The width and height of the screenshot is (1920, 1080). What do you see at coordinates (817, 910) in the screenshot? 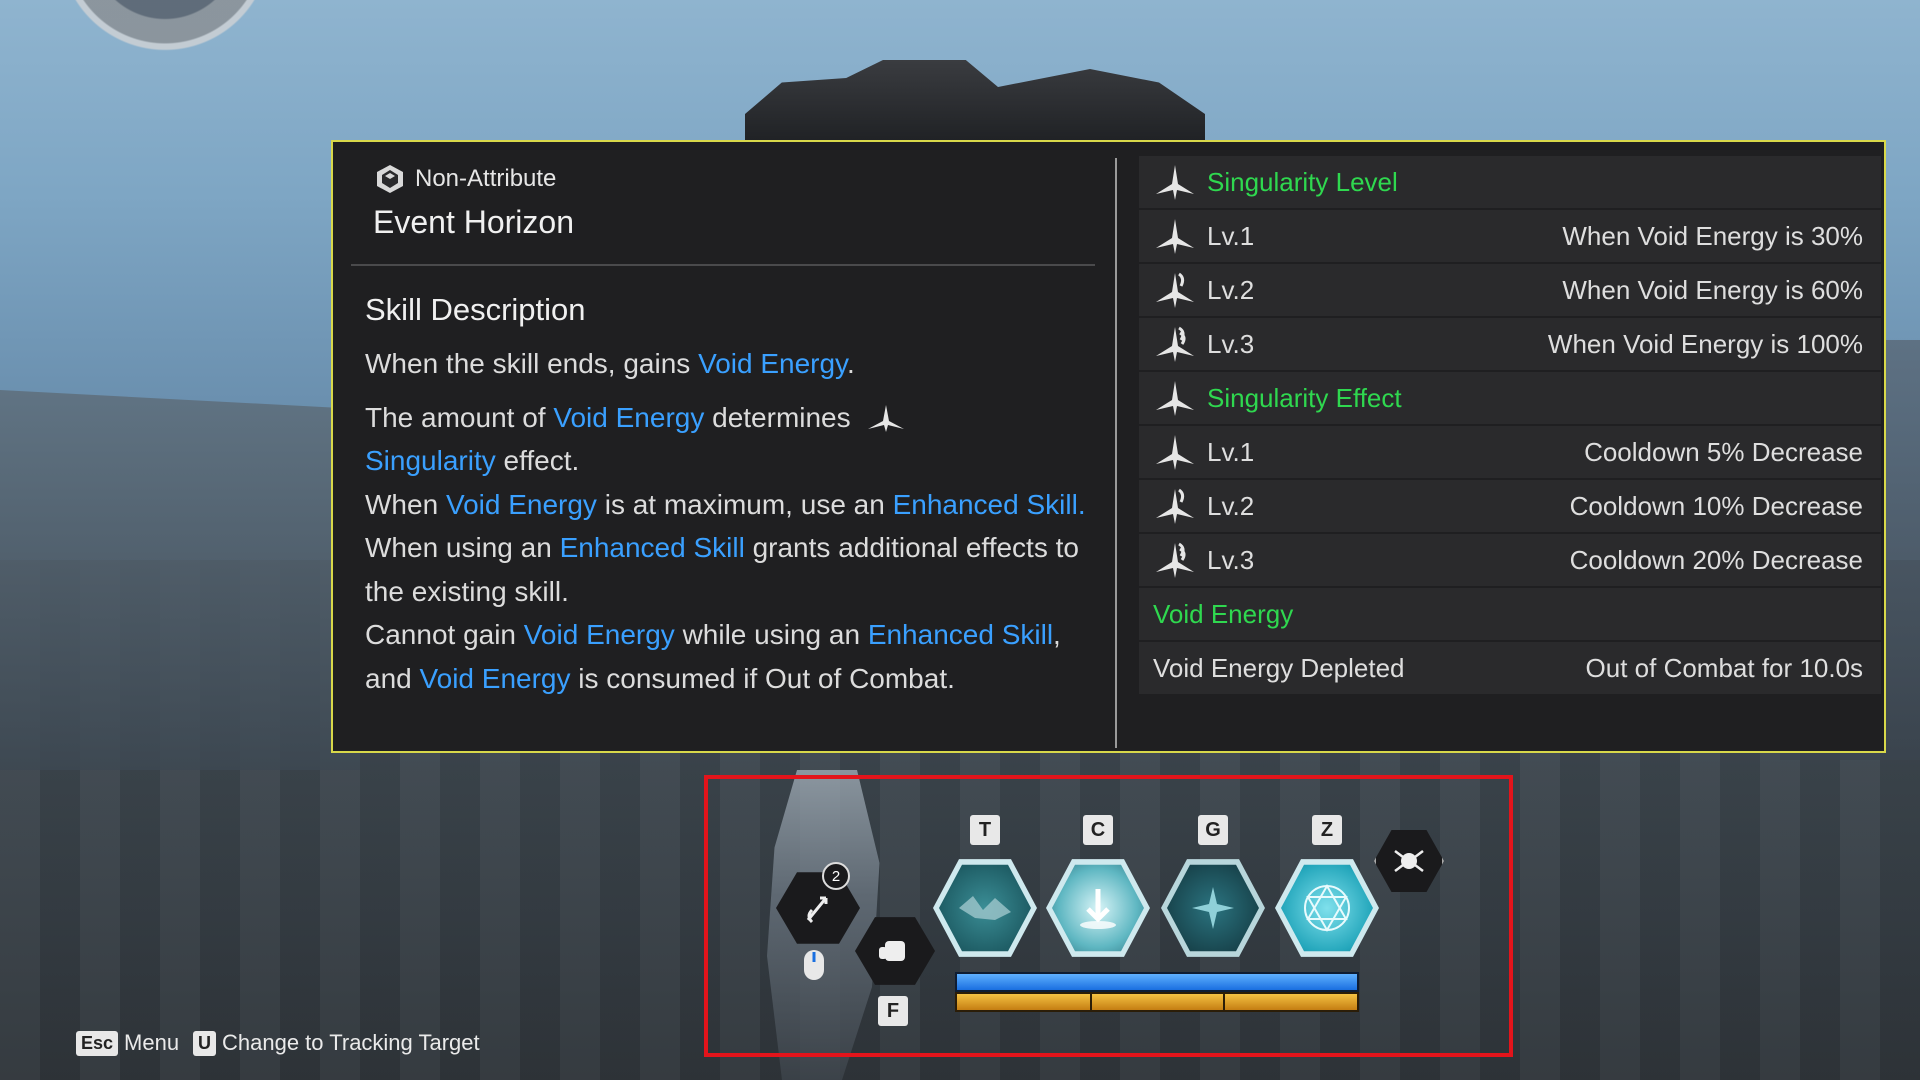
I see `grapple-hook-icon` at bounding box center [817, 910].